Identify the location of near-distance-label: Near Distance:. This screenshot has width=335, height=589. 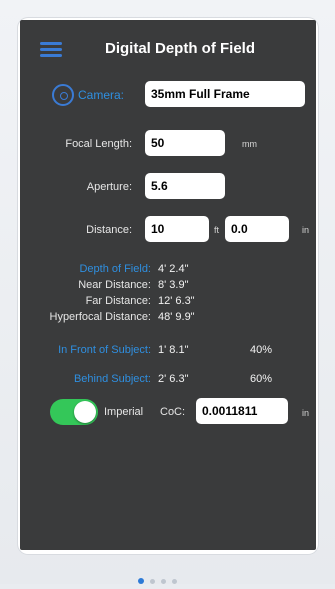
(114, 285).